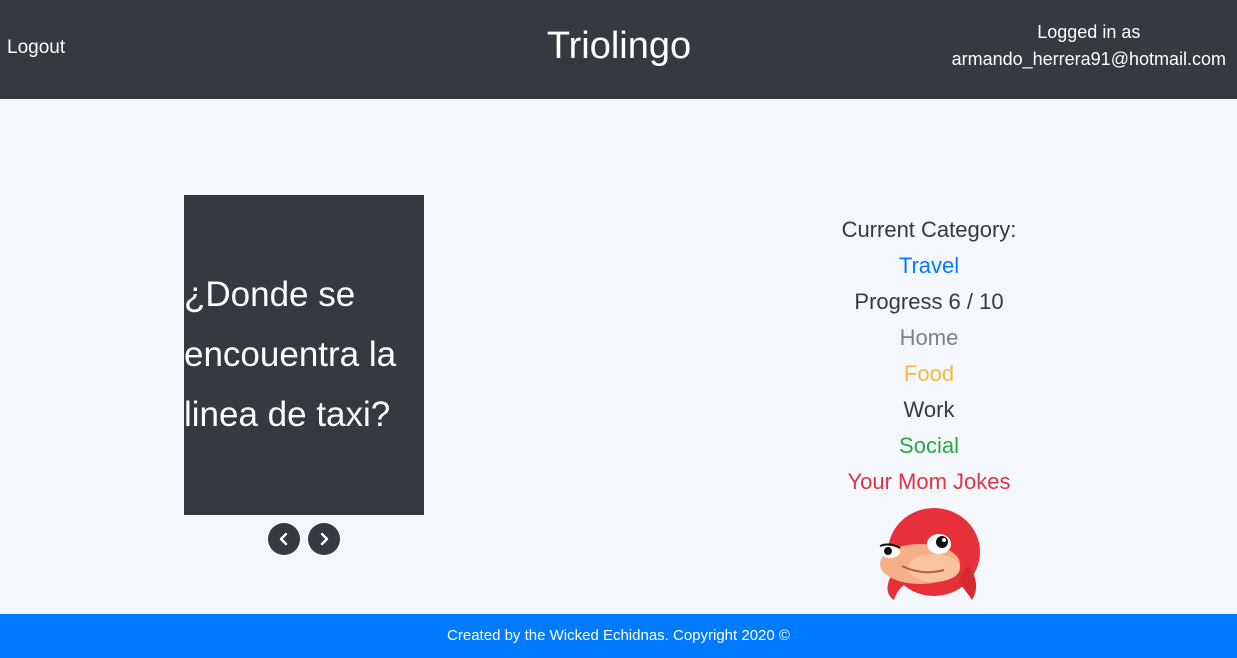 This screenshot has height=658, width=1237. I want to click on category-work: Work, so click(929, 410).